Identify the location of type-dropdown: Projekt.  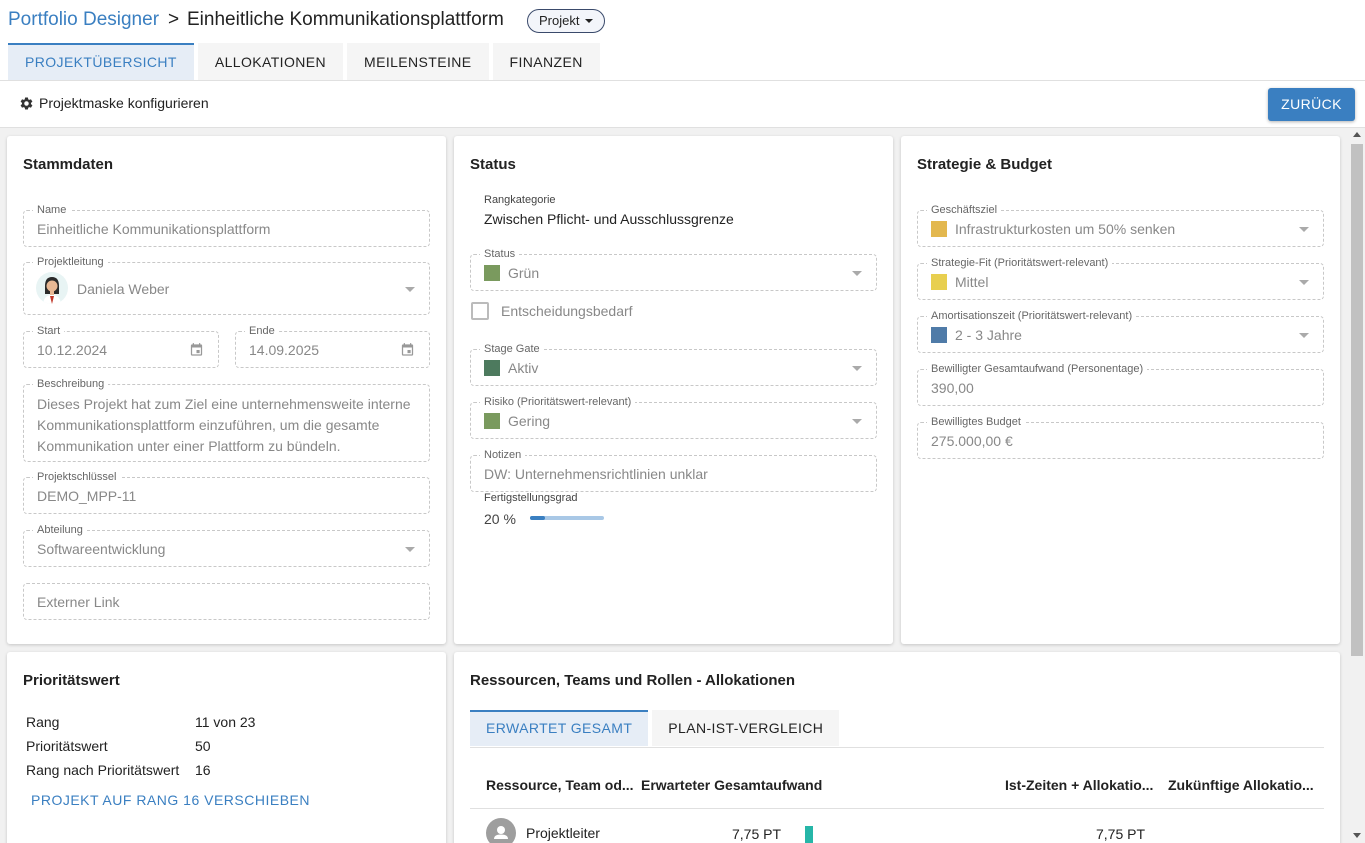
(566, 21).